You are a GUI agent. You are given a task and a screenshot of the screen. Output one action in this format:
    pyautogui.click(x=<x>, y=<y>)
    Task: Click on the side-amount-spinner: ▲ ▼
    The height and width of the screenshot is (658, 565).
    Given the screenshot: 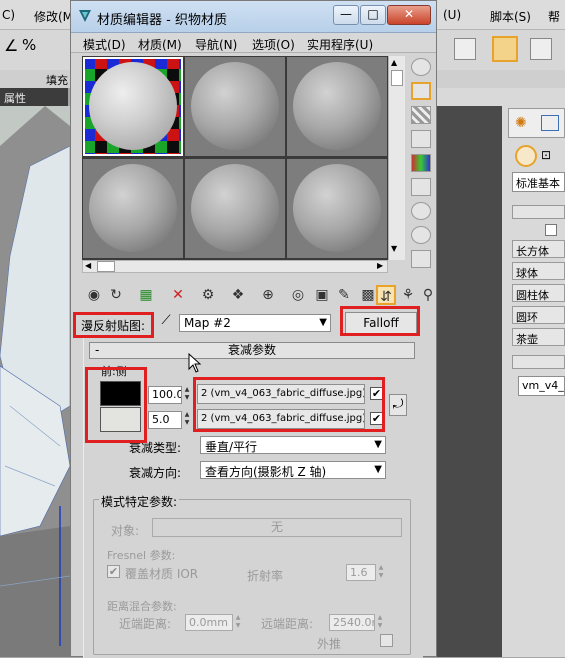 What is the action you would take?
    pyautogui.click(x=187, y=420)
    